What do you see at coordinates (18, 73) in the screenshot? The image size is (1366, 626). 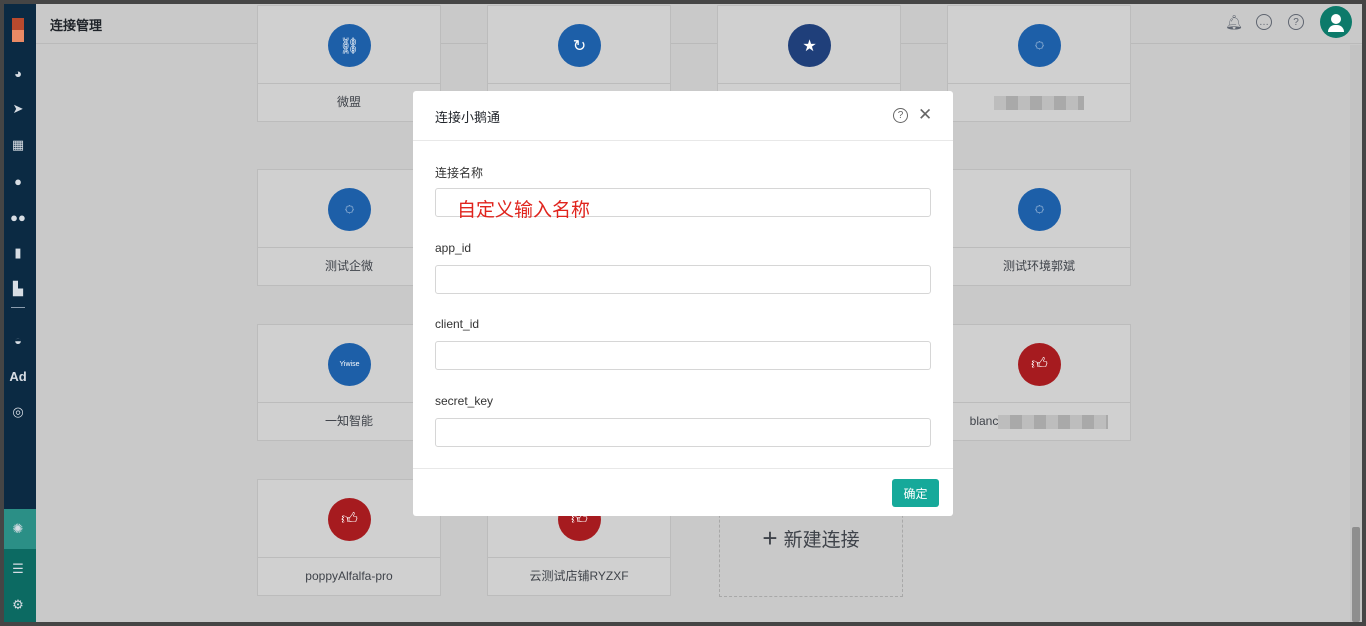 I see `dashboard-icon: ◕` at bounding box center [18, 73].